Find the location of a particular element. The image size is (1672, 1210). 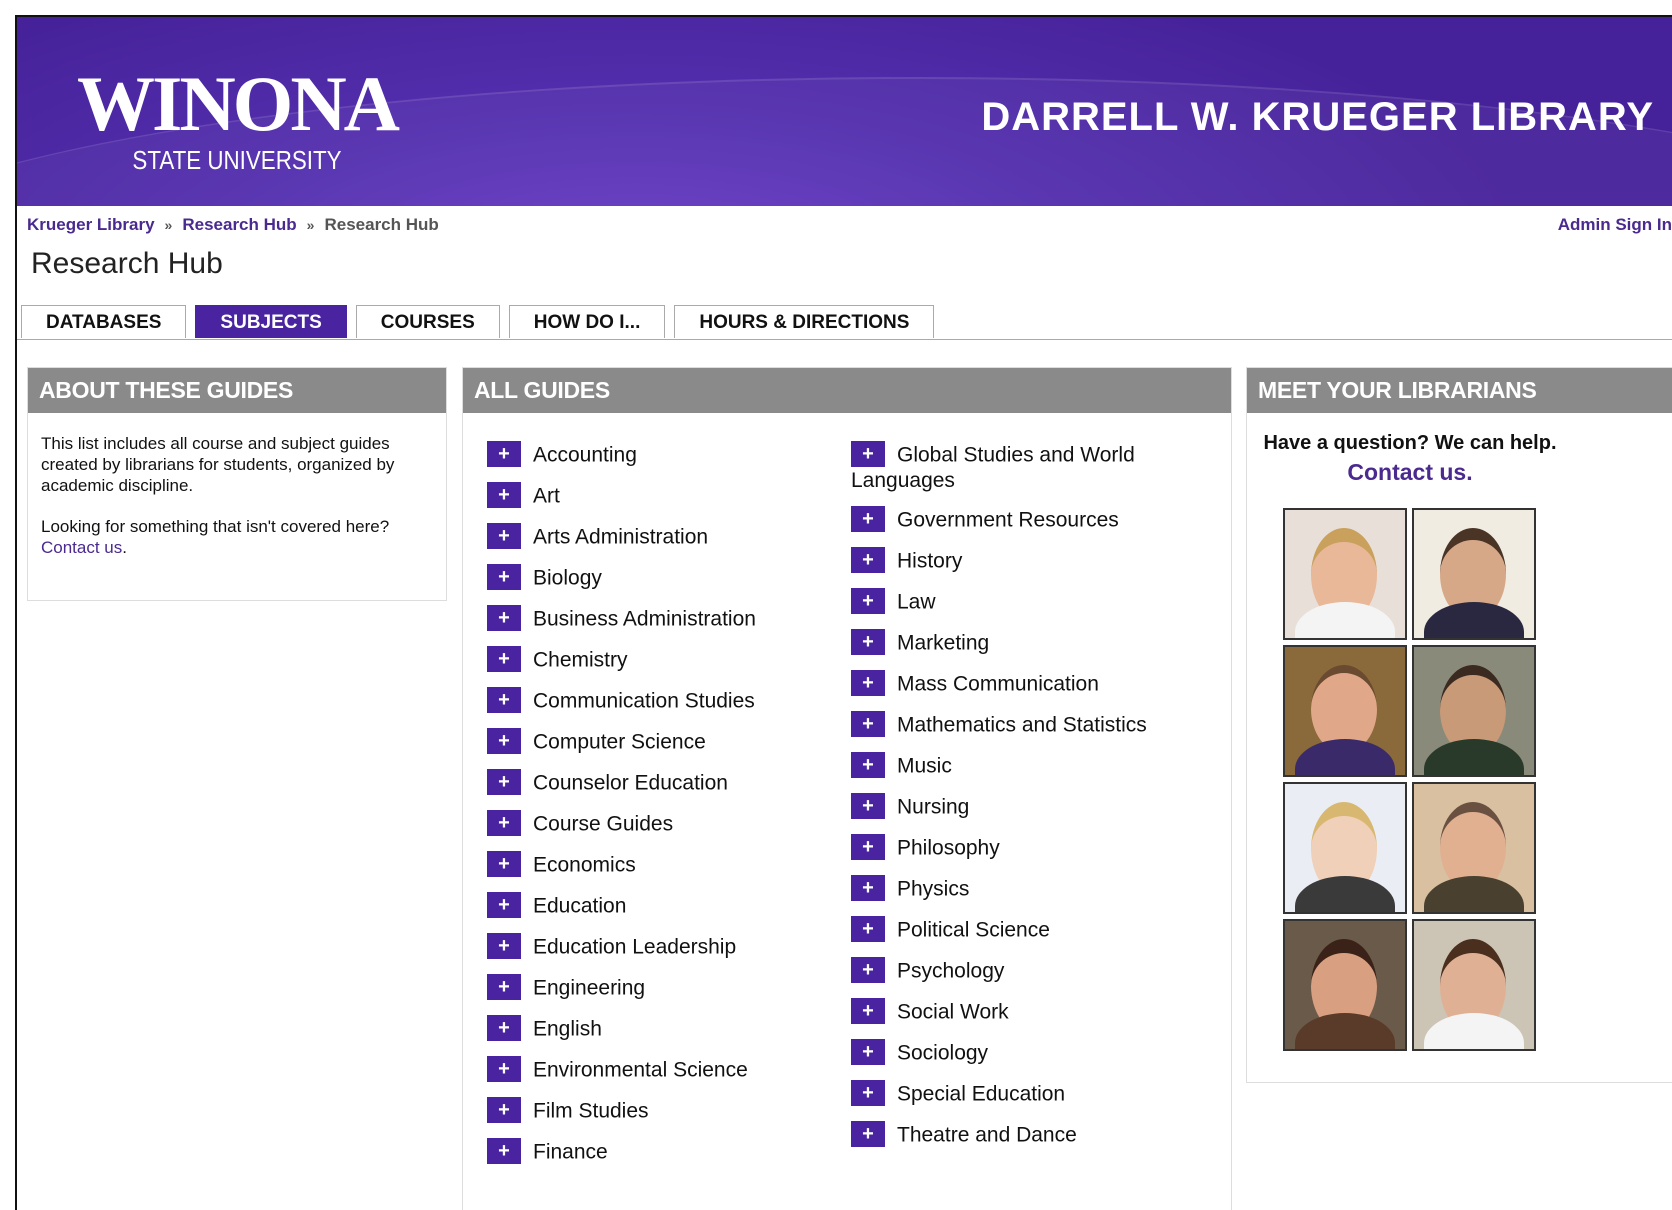

guide-item-chemistry: + Chemistry is located at coordinates (657, 660).